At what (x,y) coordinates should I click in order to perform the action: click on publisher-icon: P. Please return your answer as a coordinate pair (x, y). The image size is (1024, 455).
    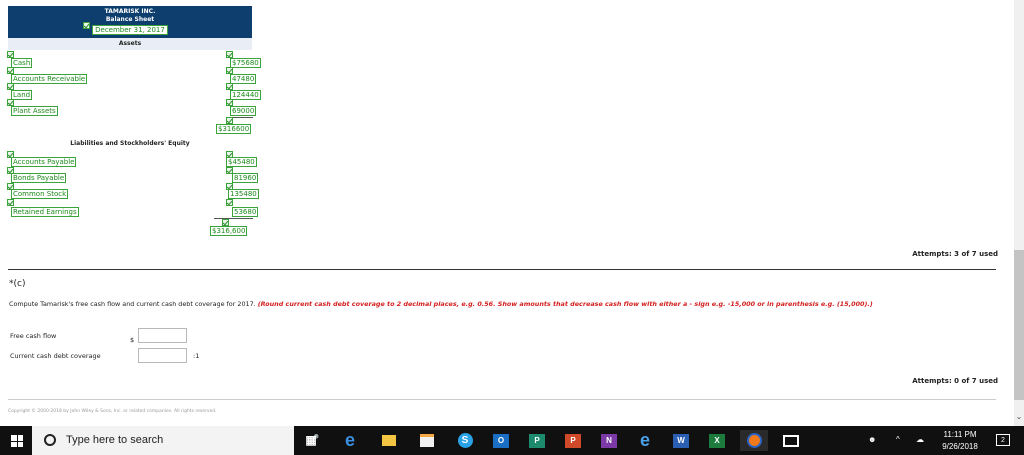
    Looking at the image, I should click on (537, 440).